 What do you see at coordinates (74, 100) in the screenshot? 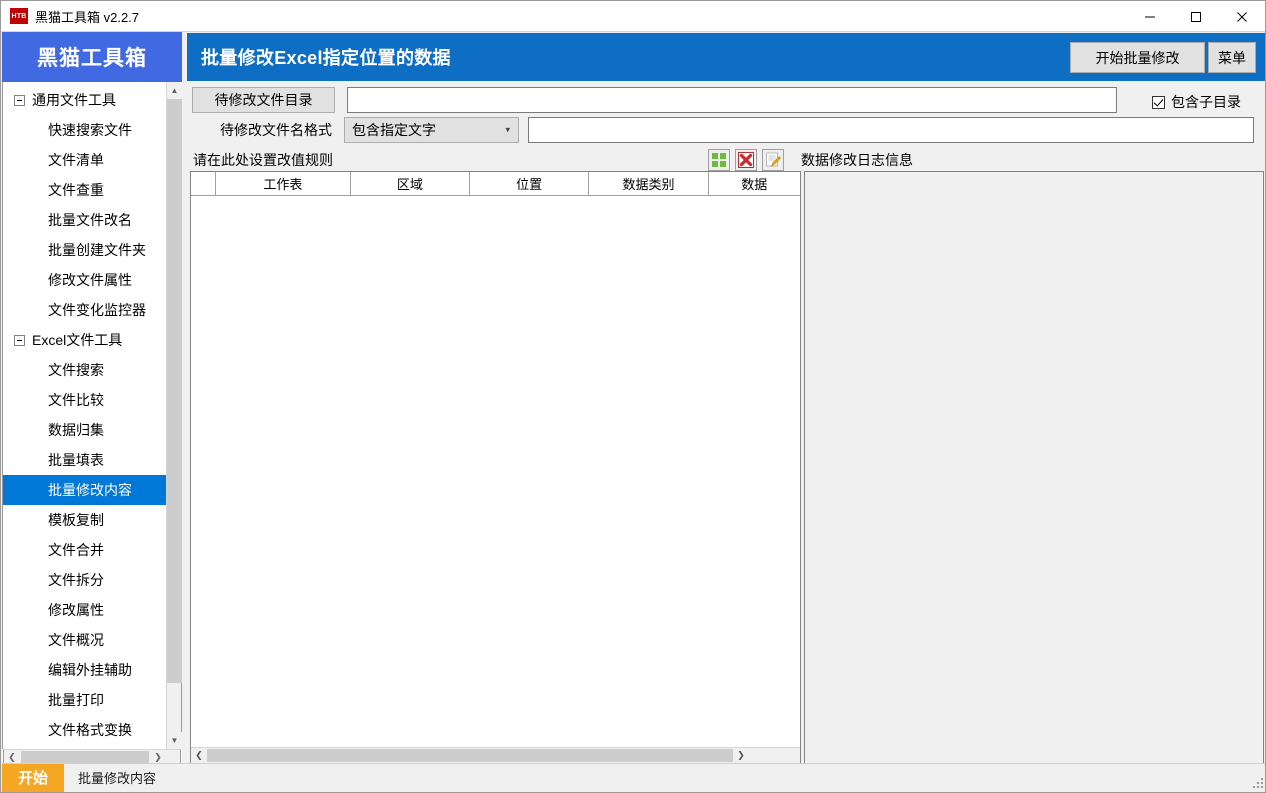
I see `sidebar-group-label: 通用文件工具` at bounding box center [74, 100].